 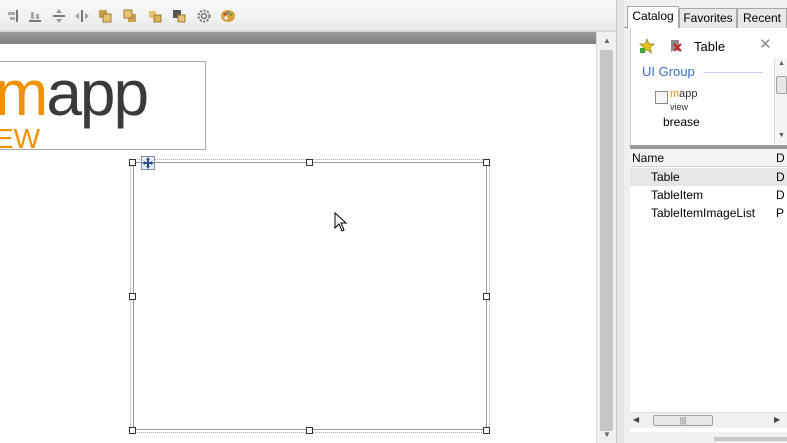 What do you see at coordinates (675, 46) in the screenshot?
I see `remove-favorite-icon` at bounding box center [675, 46].